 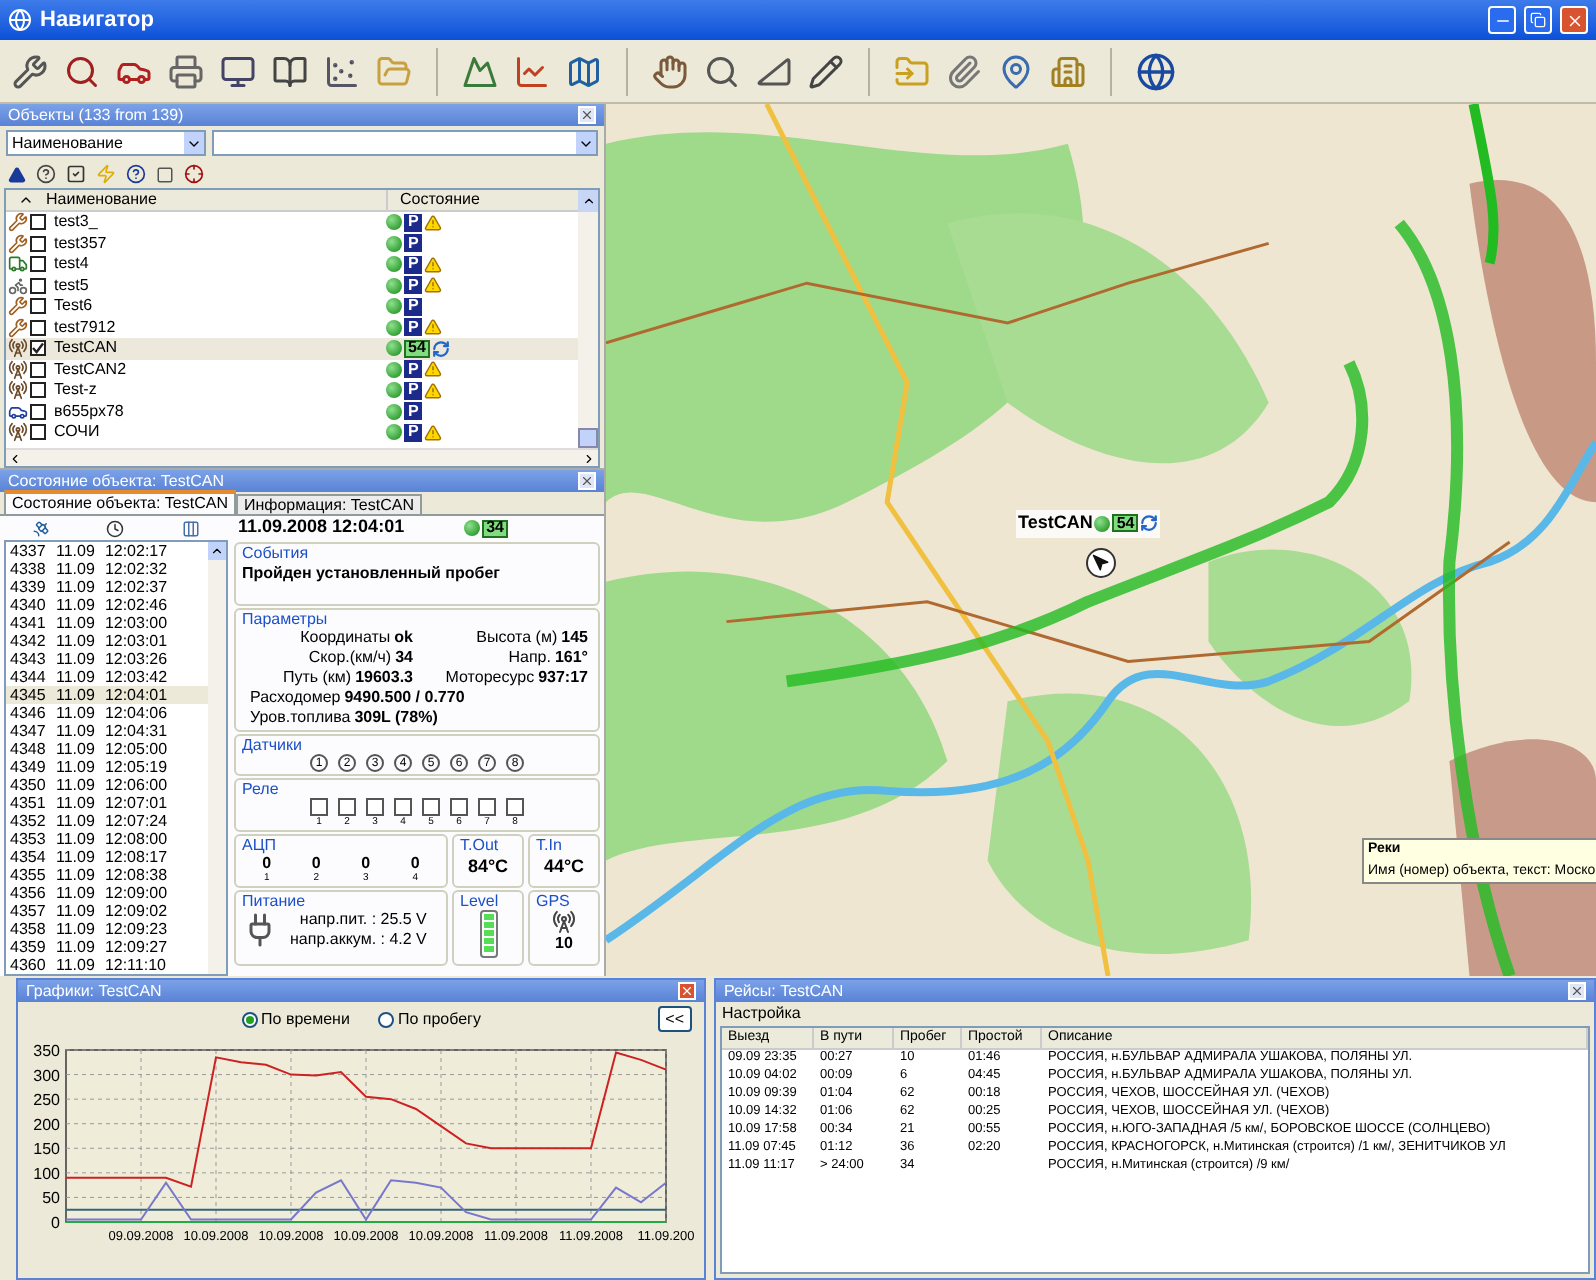 I want to click on log-row: 4359 11.09 12:09:27, so click(x=107, y=947).